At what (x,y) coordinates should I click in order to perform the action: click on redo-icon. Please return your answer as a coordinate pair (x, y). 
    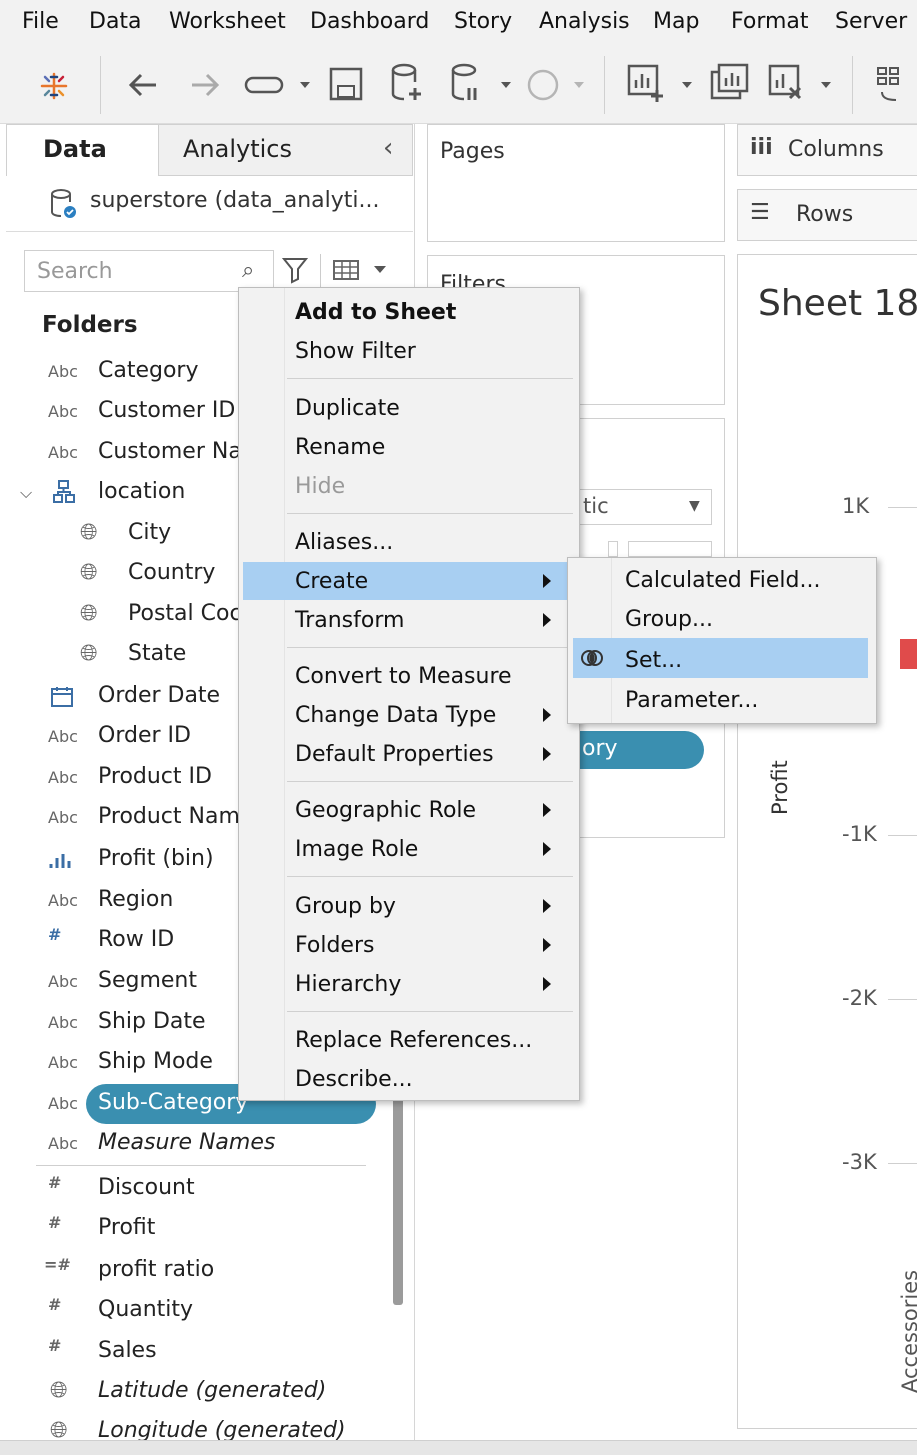
    Looking at the image, I should click on (279, 85).